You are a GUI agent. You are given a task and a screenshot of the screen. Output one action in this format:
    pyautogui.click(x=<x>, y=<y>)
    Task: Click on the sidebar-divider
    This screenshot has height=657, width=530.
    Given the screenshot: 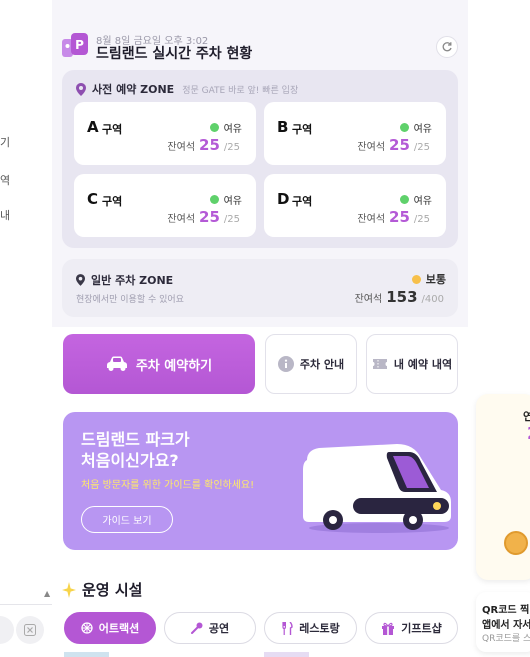 What is the action you would take?
    pyautogui.click(x=26, y=604)
    